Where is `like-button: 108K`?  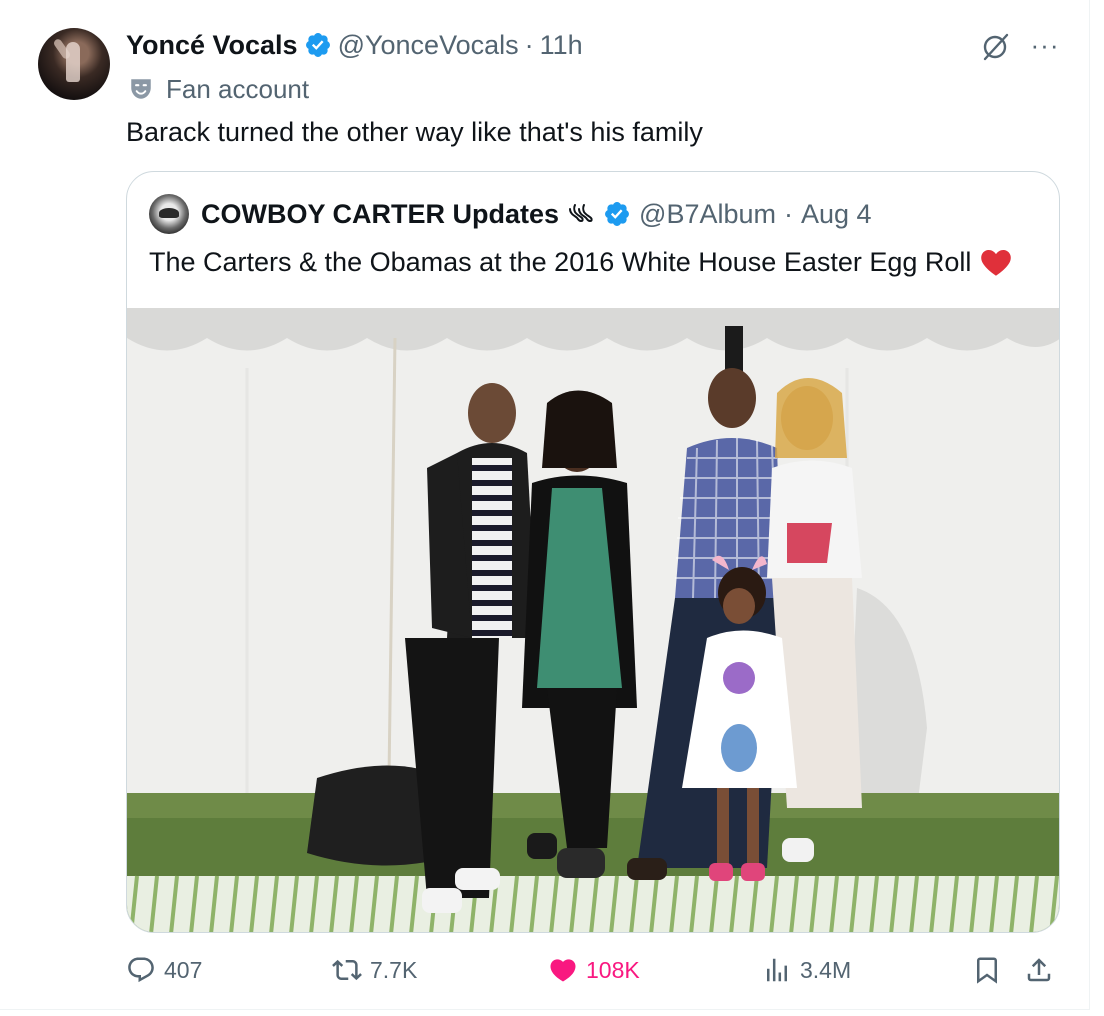
like-button: 108K is located at coordinates (594, 970).